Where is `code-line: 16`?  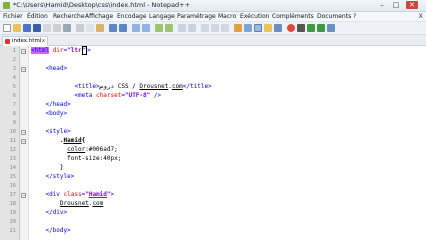
code-line: 16 is located at coordinates (12, 186).